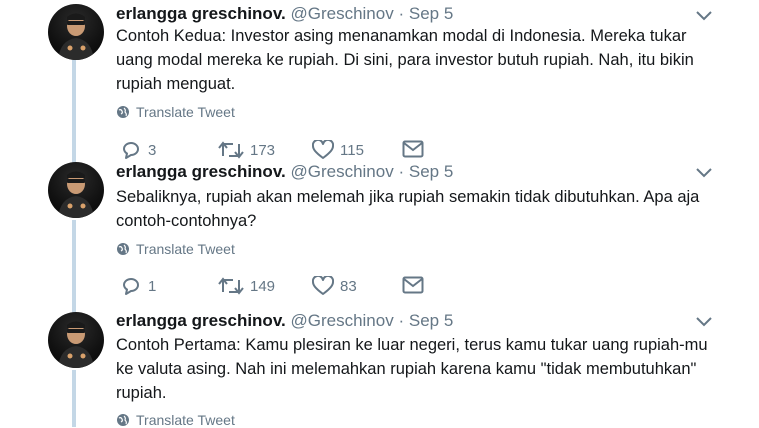 The height and width of the screenshot is (428, 759). What do you see at coordinates (263, 150) in the screenshot?
I see `retweet-count: 173` at bounding box center [263, 150].